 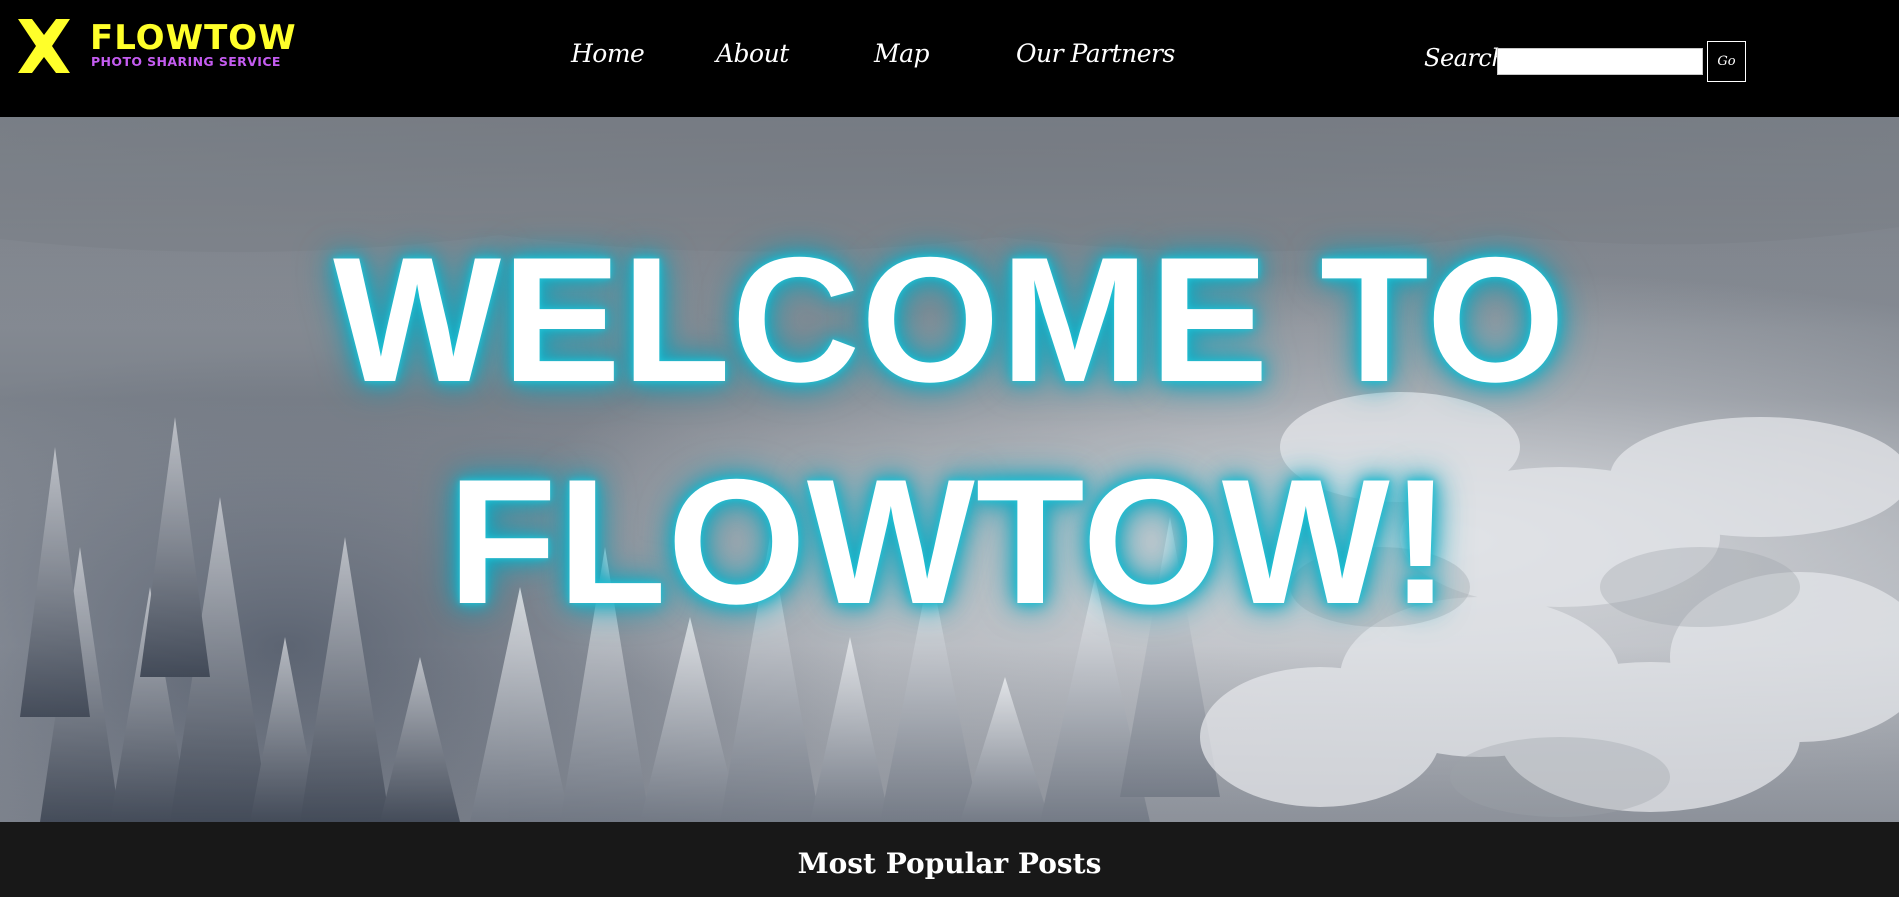 I want to click on search-go-button: Go, so click(x=1726, y=61).